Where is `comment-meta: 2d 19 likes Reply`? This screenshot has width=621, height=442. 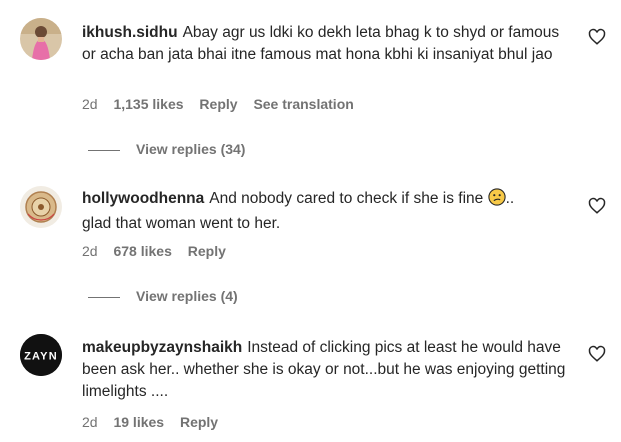
comment-meta: 2d 19 likes Reply is located at coordinates (156, 422).